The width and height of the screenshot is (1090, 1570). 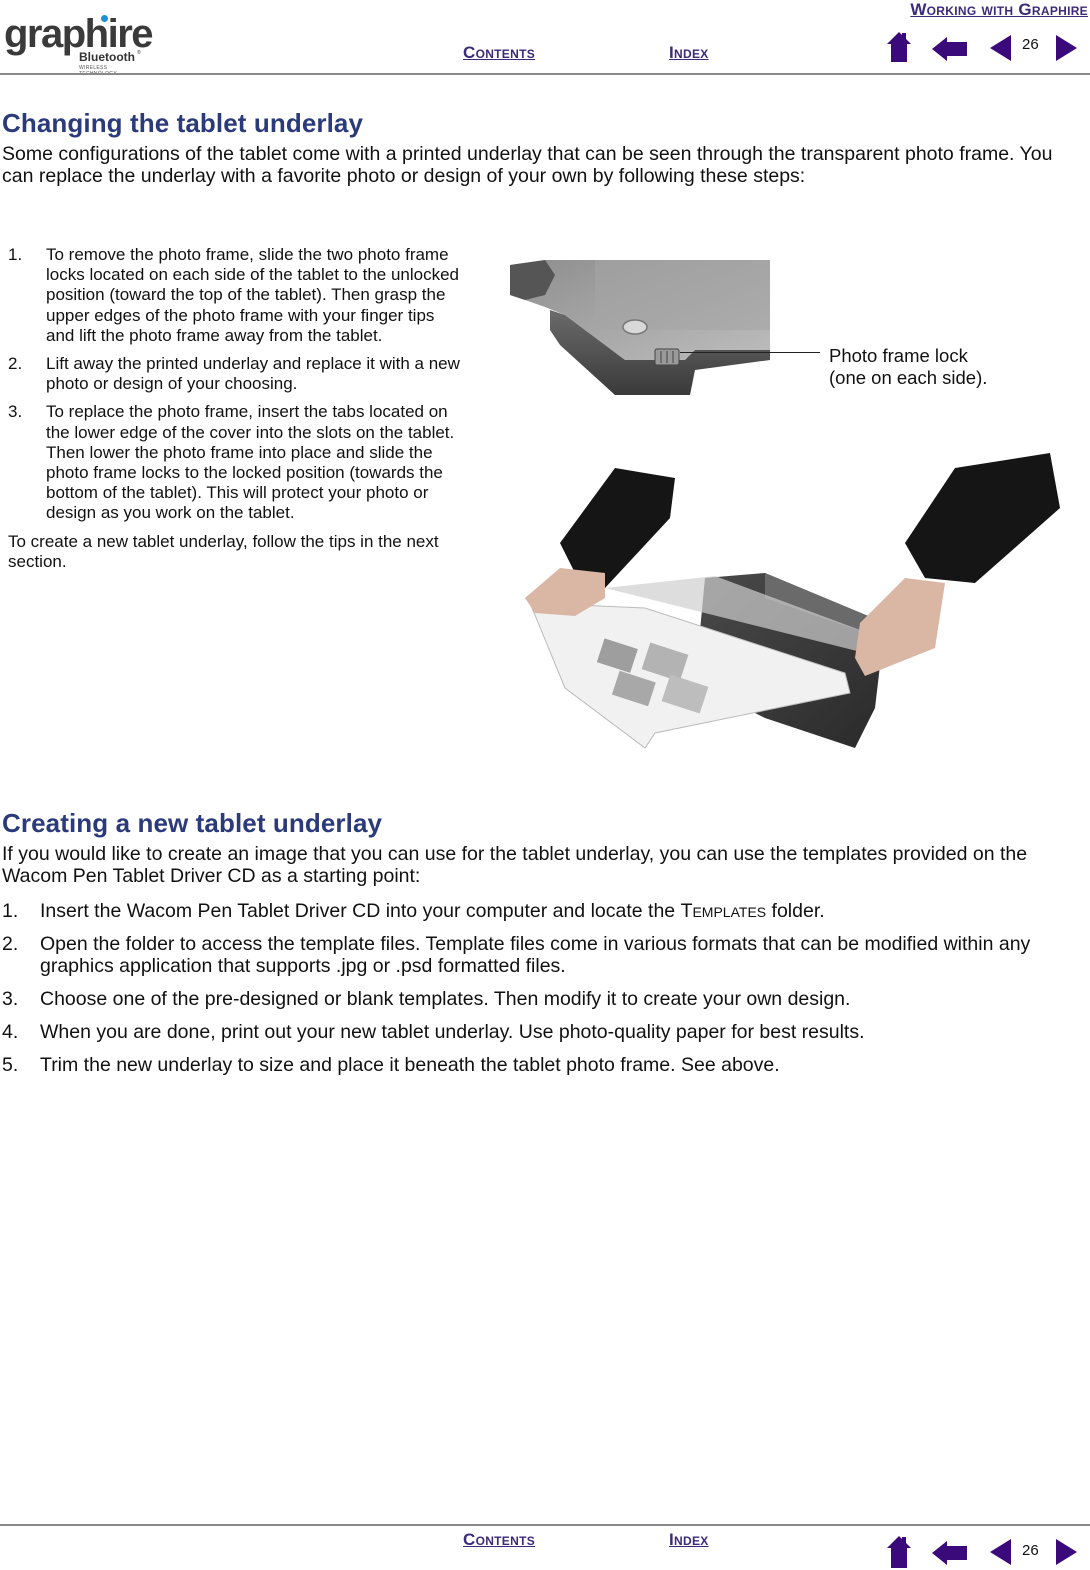 What do you see at coordinates (908, 377) in the screenshot?
I see `callout-line-2: (one on each side).` at bounding box center [908, 377].